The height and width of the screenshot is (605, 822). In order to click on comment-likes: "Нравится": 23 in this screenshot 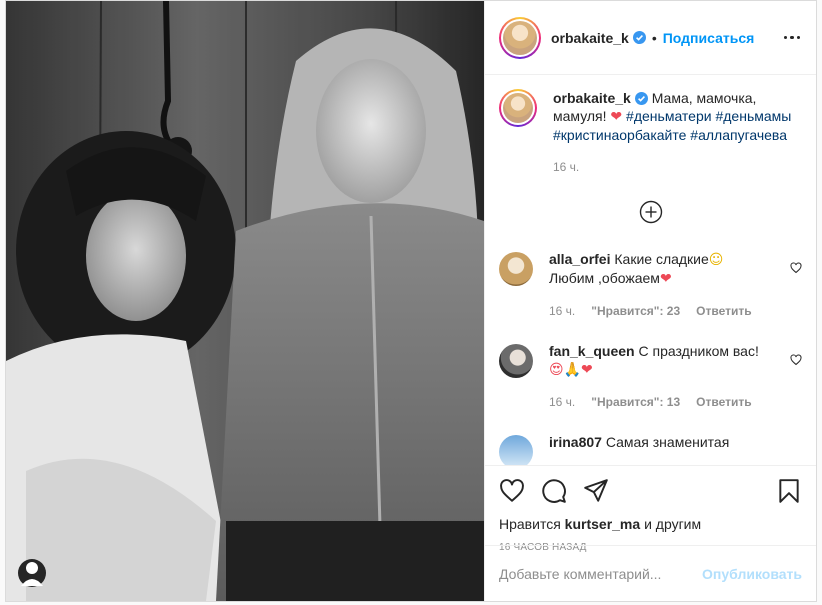, I will do `click(635, 311)`.